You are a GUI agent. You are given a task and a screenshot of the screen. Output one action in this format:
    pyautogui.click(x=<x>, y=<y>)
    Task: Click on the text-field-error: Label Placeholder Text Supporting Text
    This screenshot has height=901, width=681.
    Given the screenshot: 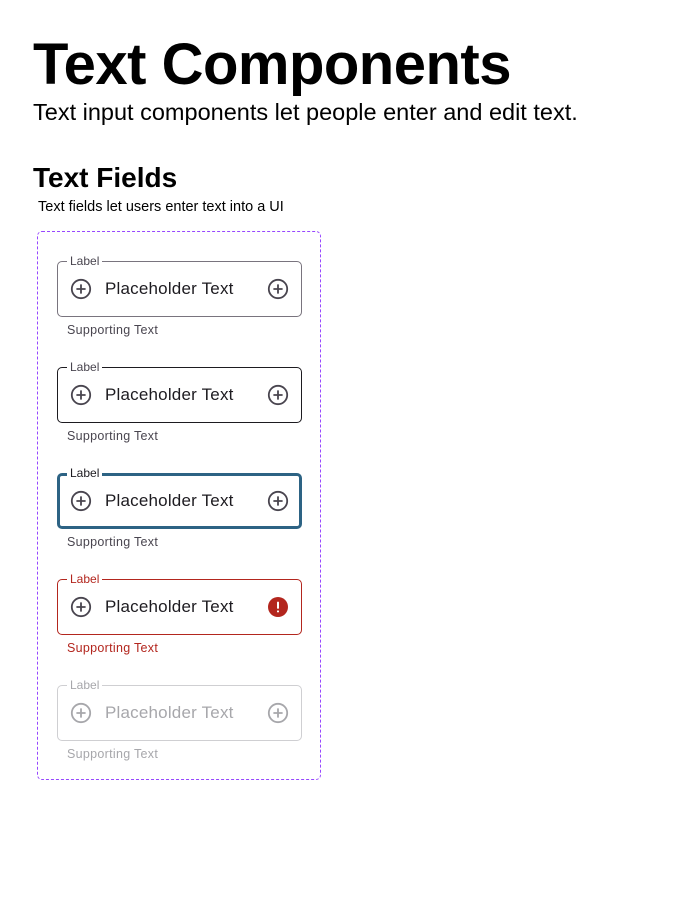 What is the action you would take?
    pyautogui.click(x=179, y=613)
    